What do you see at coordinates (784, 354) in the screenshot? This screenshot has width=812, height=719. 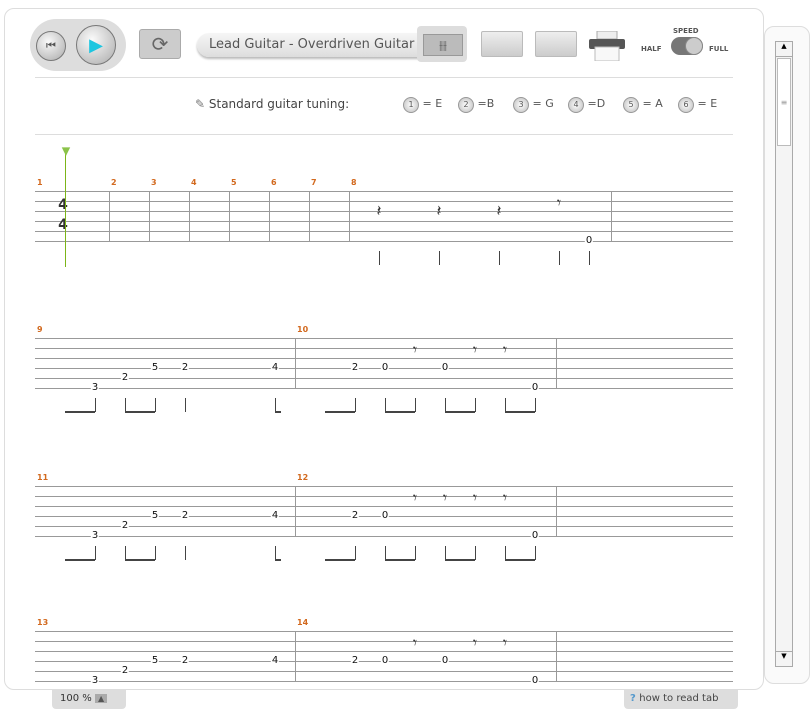 I see `vertical-scrollbar: ▲ ≡ ▼` at bounding box center [784, 354].